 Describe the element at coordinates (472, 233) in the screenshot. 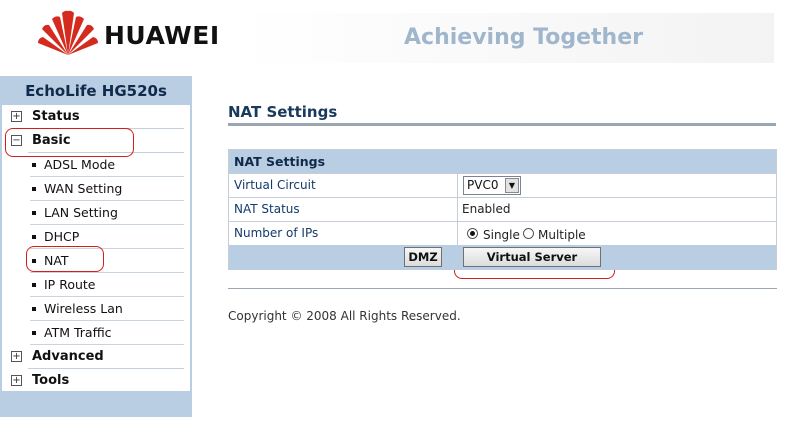

I see `single-radio` at that location.